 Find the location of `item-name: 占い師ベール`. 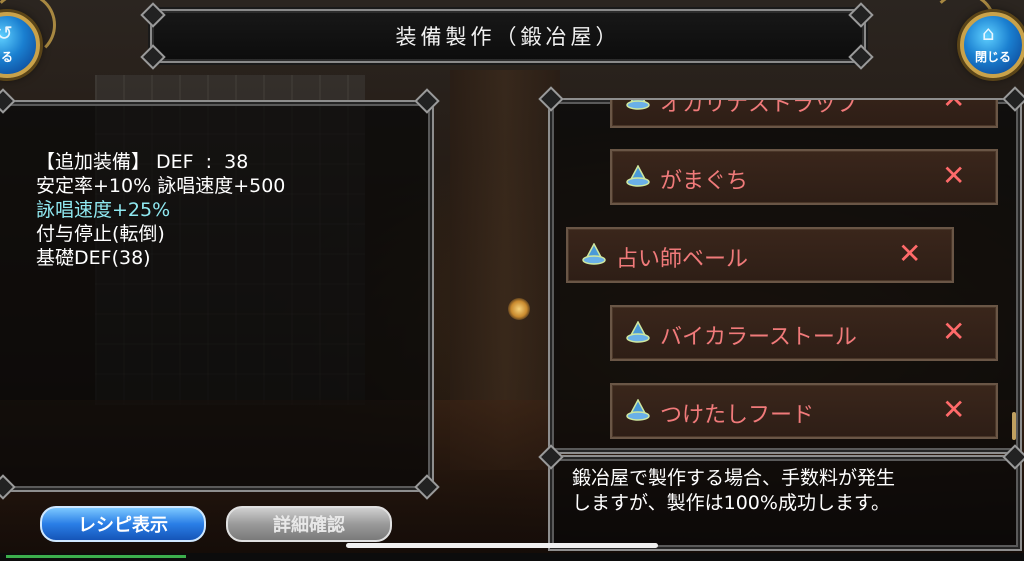

item-name: 占い師ベール is located at coordinates (682, 259).